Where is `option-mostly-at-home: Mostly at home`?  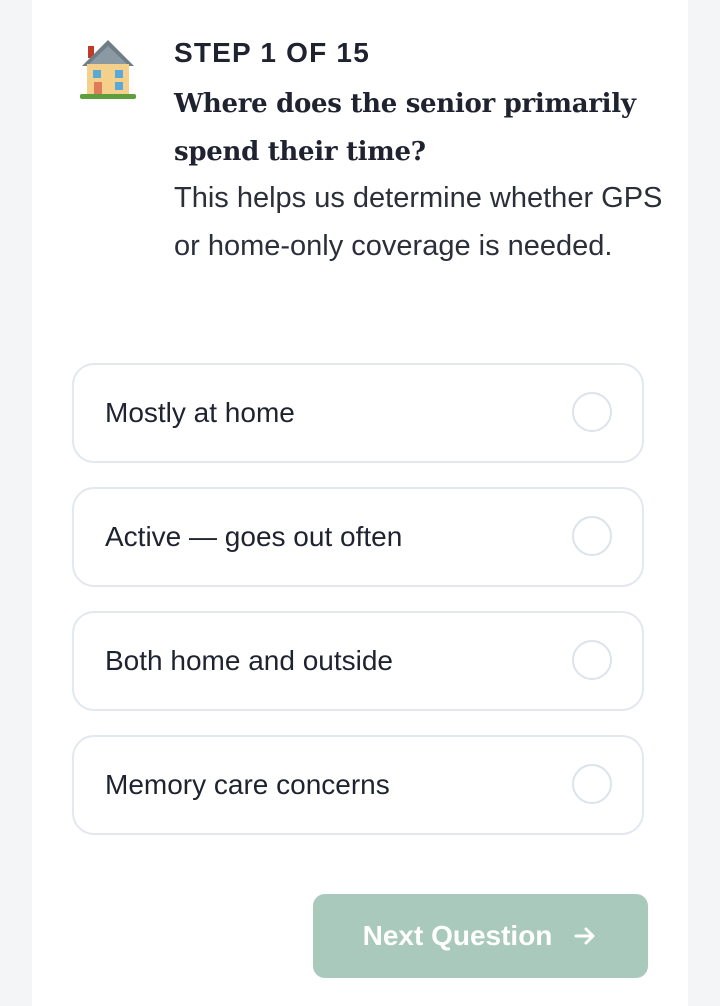
option-mostly-at-home: Mostly at home is located at coordinates (358, 413).